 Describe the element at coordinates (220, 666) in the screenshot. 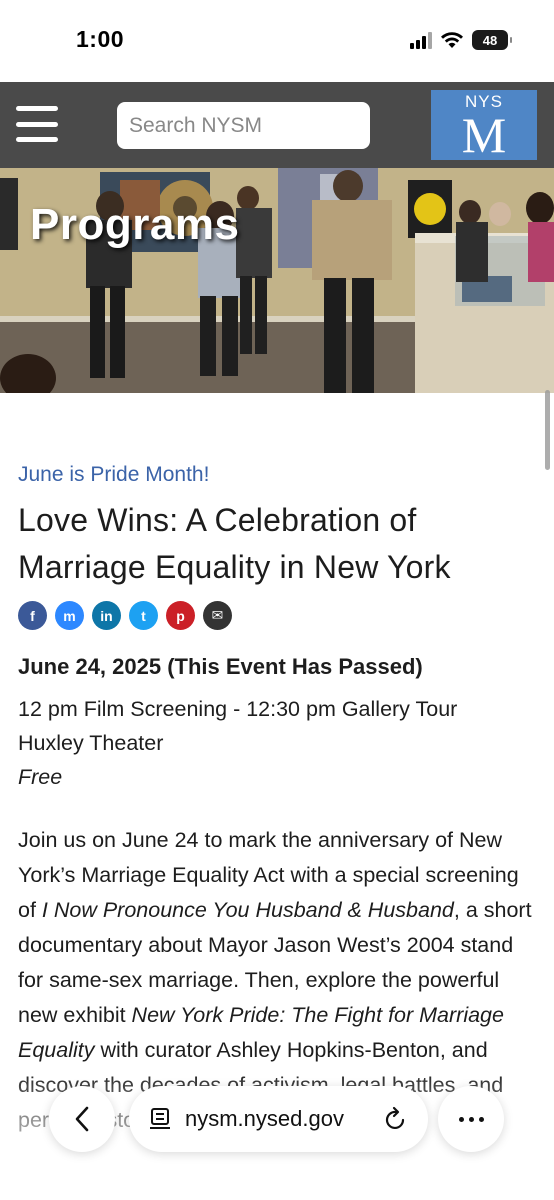

I see `event-date: June 24, 2025 (This Event Has Passed)` at that location.